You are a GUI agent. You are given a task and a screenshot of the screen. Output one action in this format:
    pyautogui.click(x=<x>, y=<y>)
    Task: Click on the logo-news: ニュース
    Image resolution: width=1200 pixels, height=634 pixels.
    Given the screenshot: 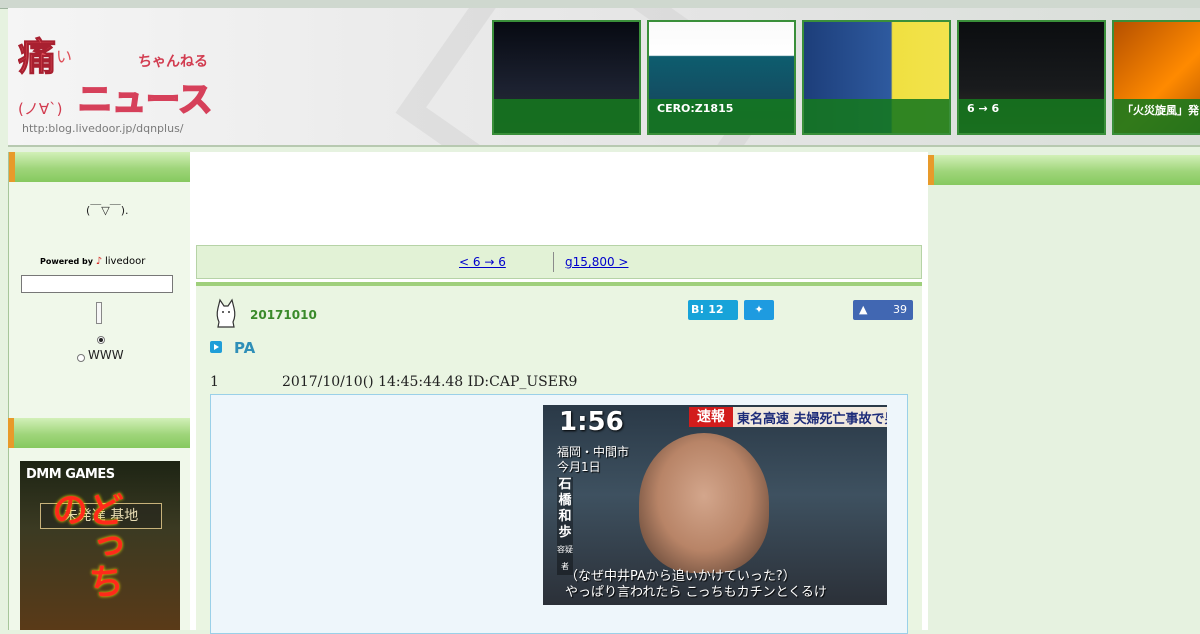 What is the action you would take?
    pyautogui.click(x=145, y=100)
    